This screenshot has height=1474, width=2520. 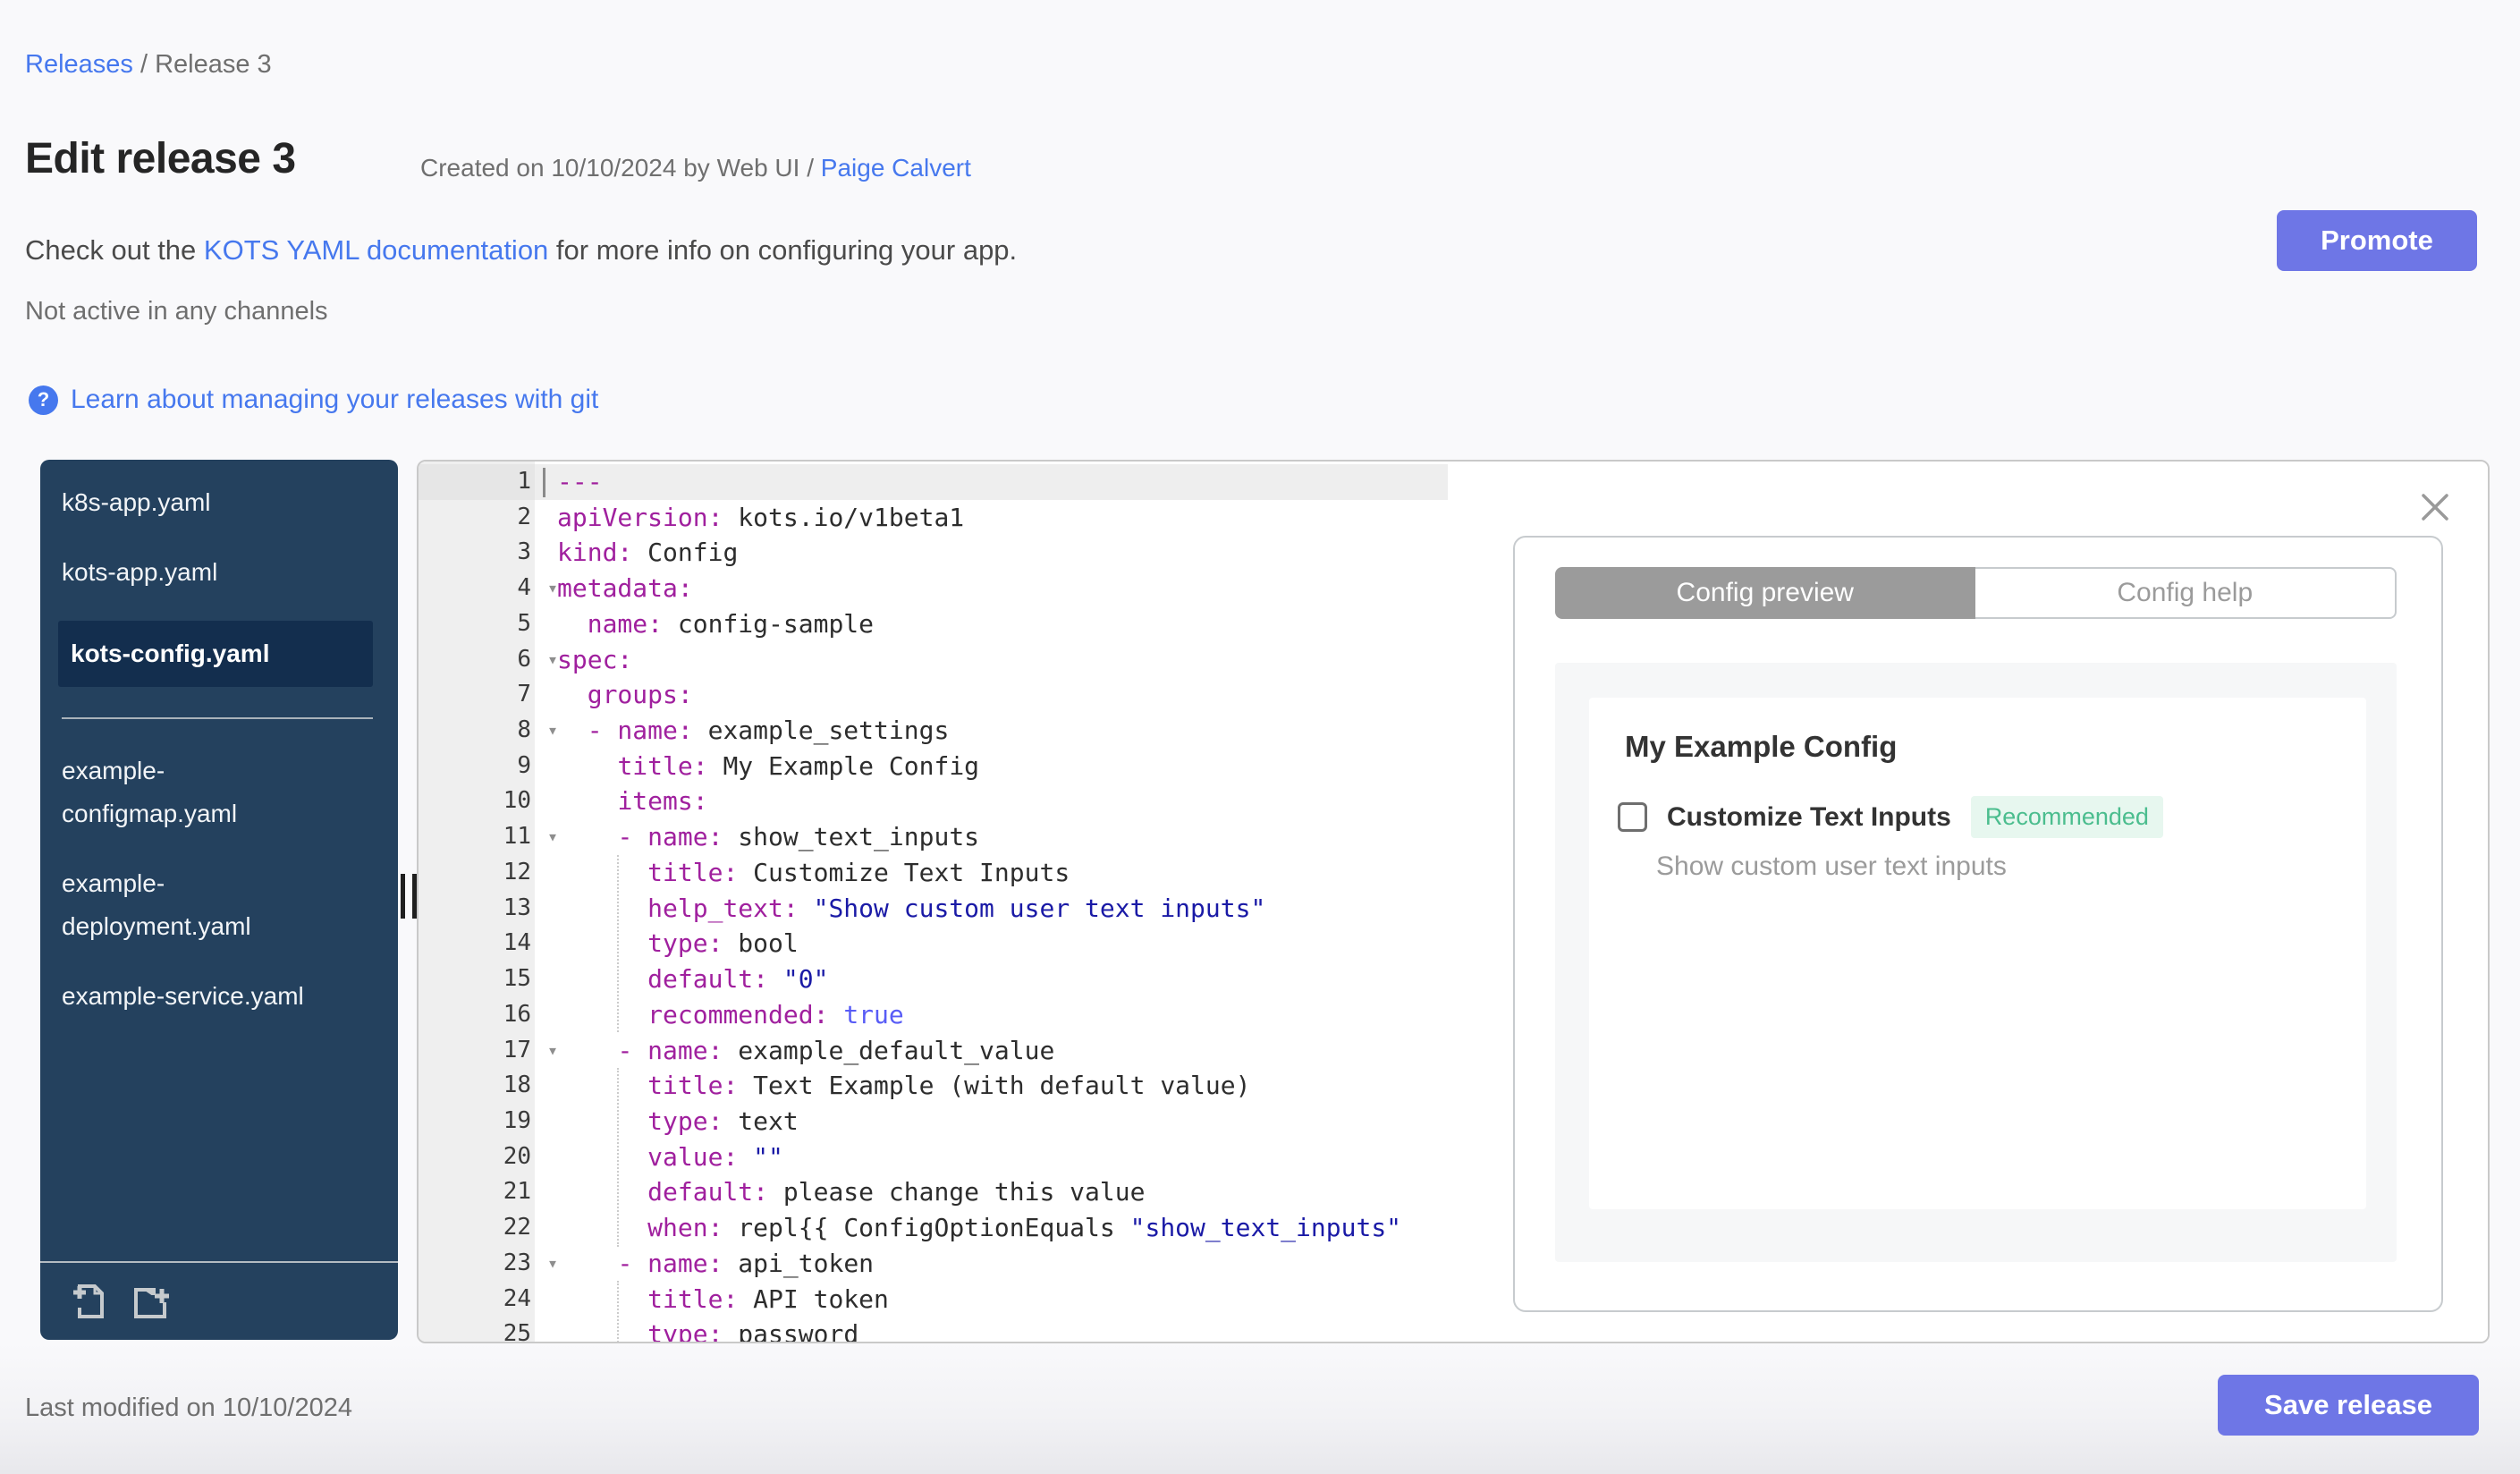 What do you see at coordinates (715, 1156) in the screenshot?
I see `code-line-20: value: ""` at bounding box center [715, 1156].